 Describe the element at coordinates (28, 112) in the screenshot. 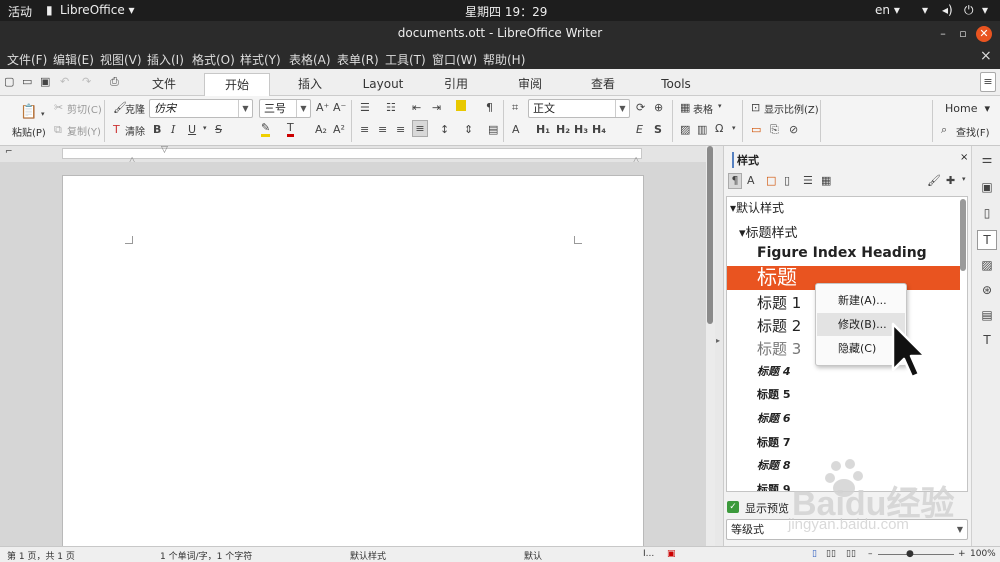

I see `paste-icon: 📋` at that location.